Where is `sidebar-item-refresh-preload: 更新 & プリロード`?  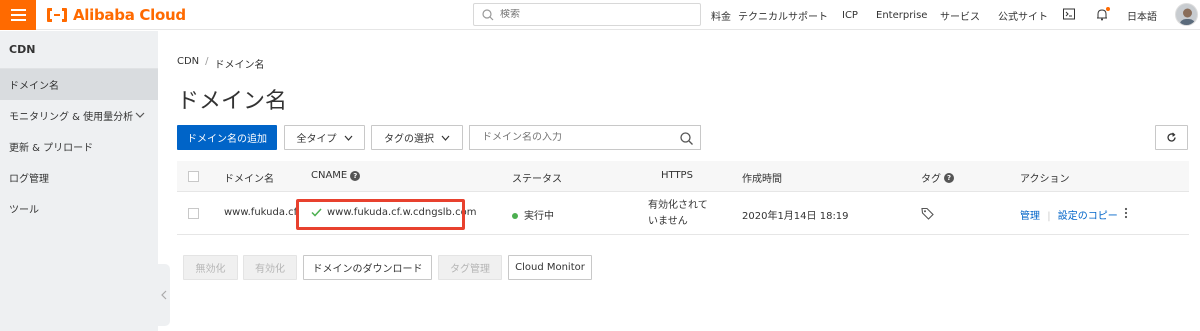
sidebar-item-refresh-preload: 更新 & プリロード is located at coordinates (79, 146).